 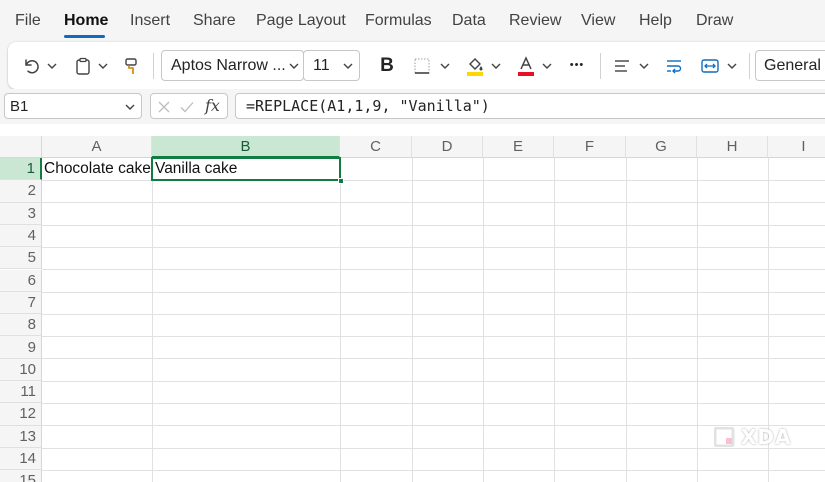 What do you see at coordinates (21, 392) in the screenshot?
I see `row-header-11: 11` at bounding box center [21, 392].